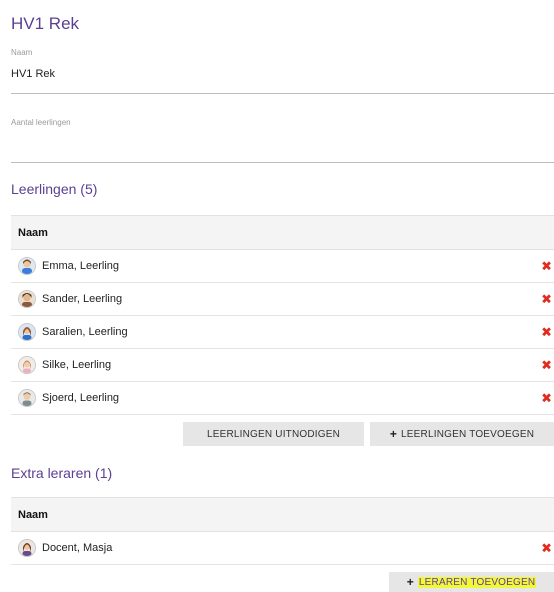 This screenshot has width=554, height=592. I want to click on student-name: Silke, Leerling, so click(76, 365).